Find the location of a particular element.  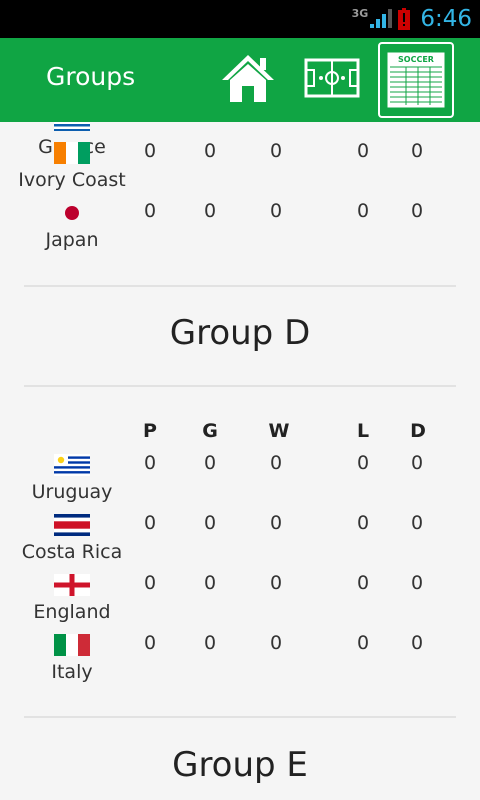

japan-flag-icon is located at coordinates (72, 213).